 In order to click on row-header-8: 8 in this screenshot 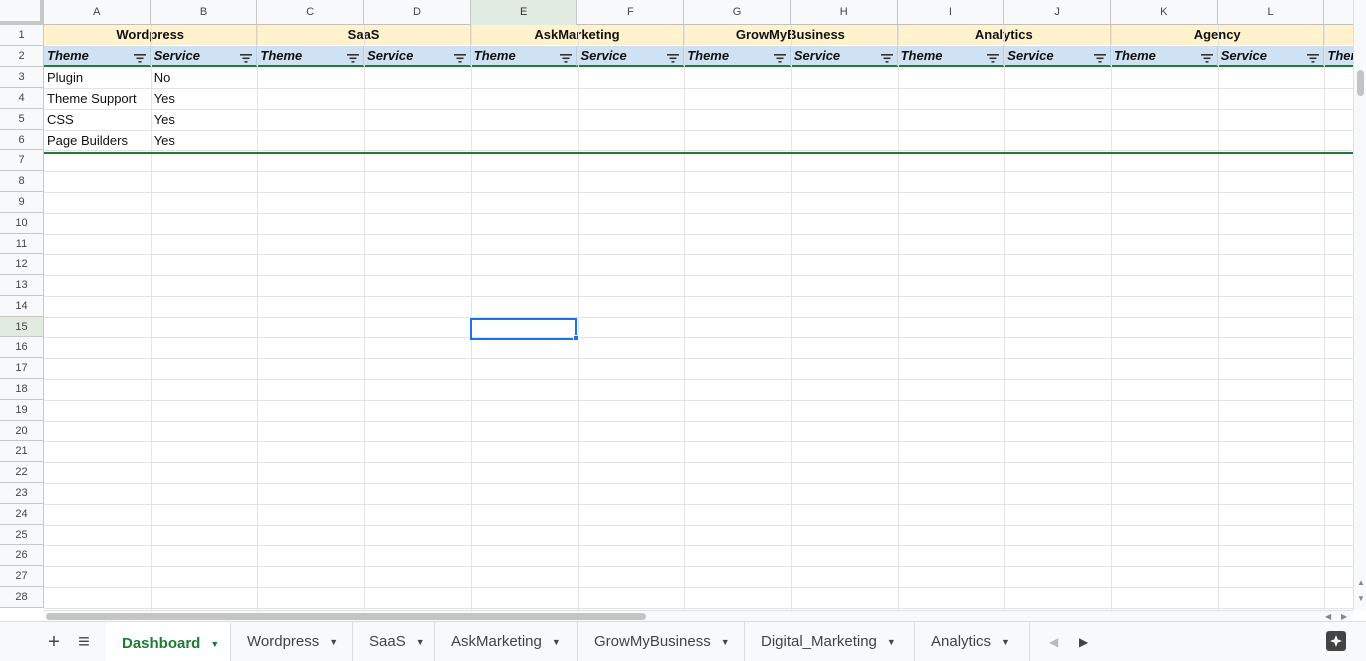, I will do `click(22, 181)`.